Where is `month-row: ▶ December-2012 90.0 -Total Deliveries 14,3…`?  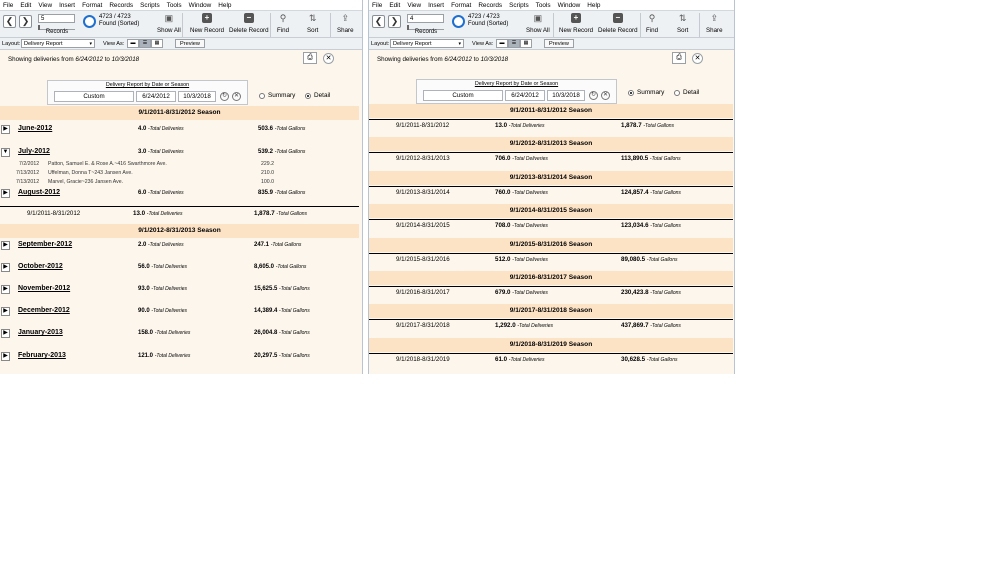 month-row: ▶ December-2012 90.0 -Total Deliveries 14,3… is located at coordinates (179, 312).